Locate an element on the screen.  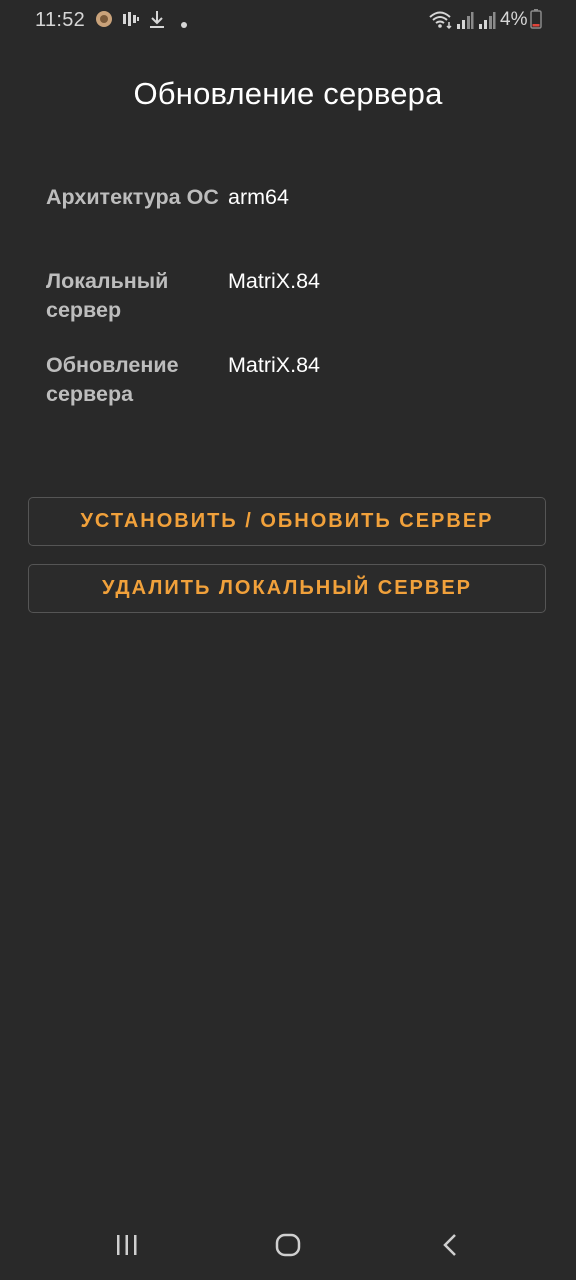
app-notification-icon is located at coordinates (104, 21).